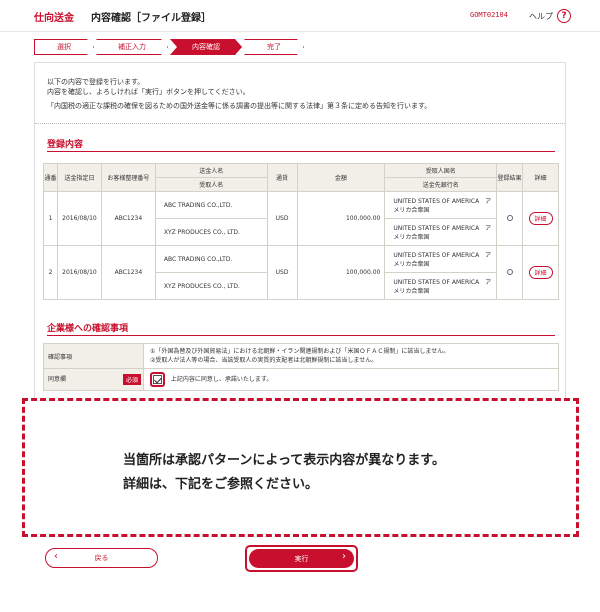  I want to click on execute-button-label: 実行, so click(301, 558).